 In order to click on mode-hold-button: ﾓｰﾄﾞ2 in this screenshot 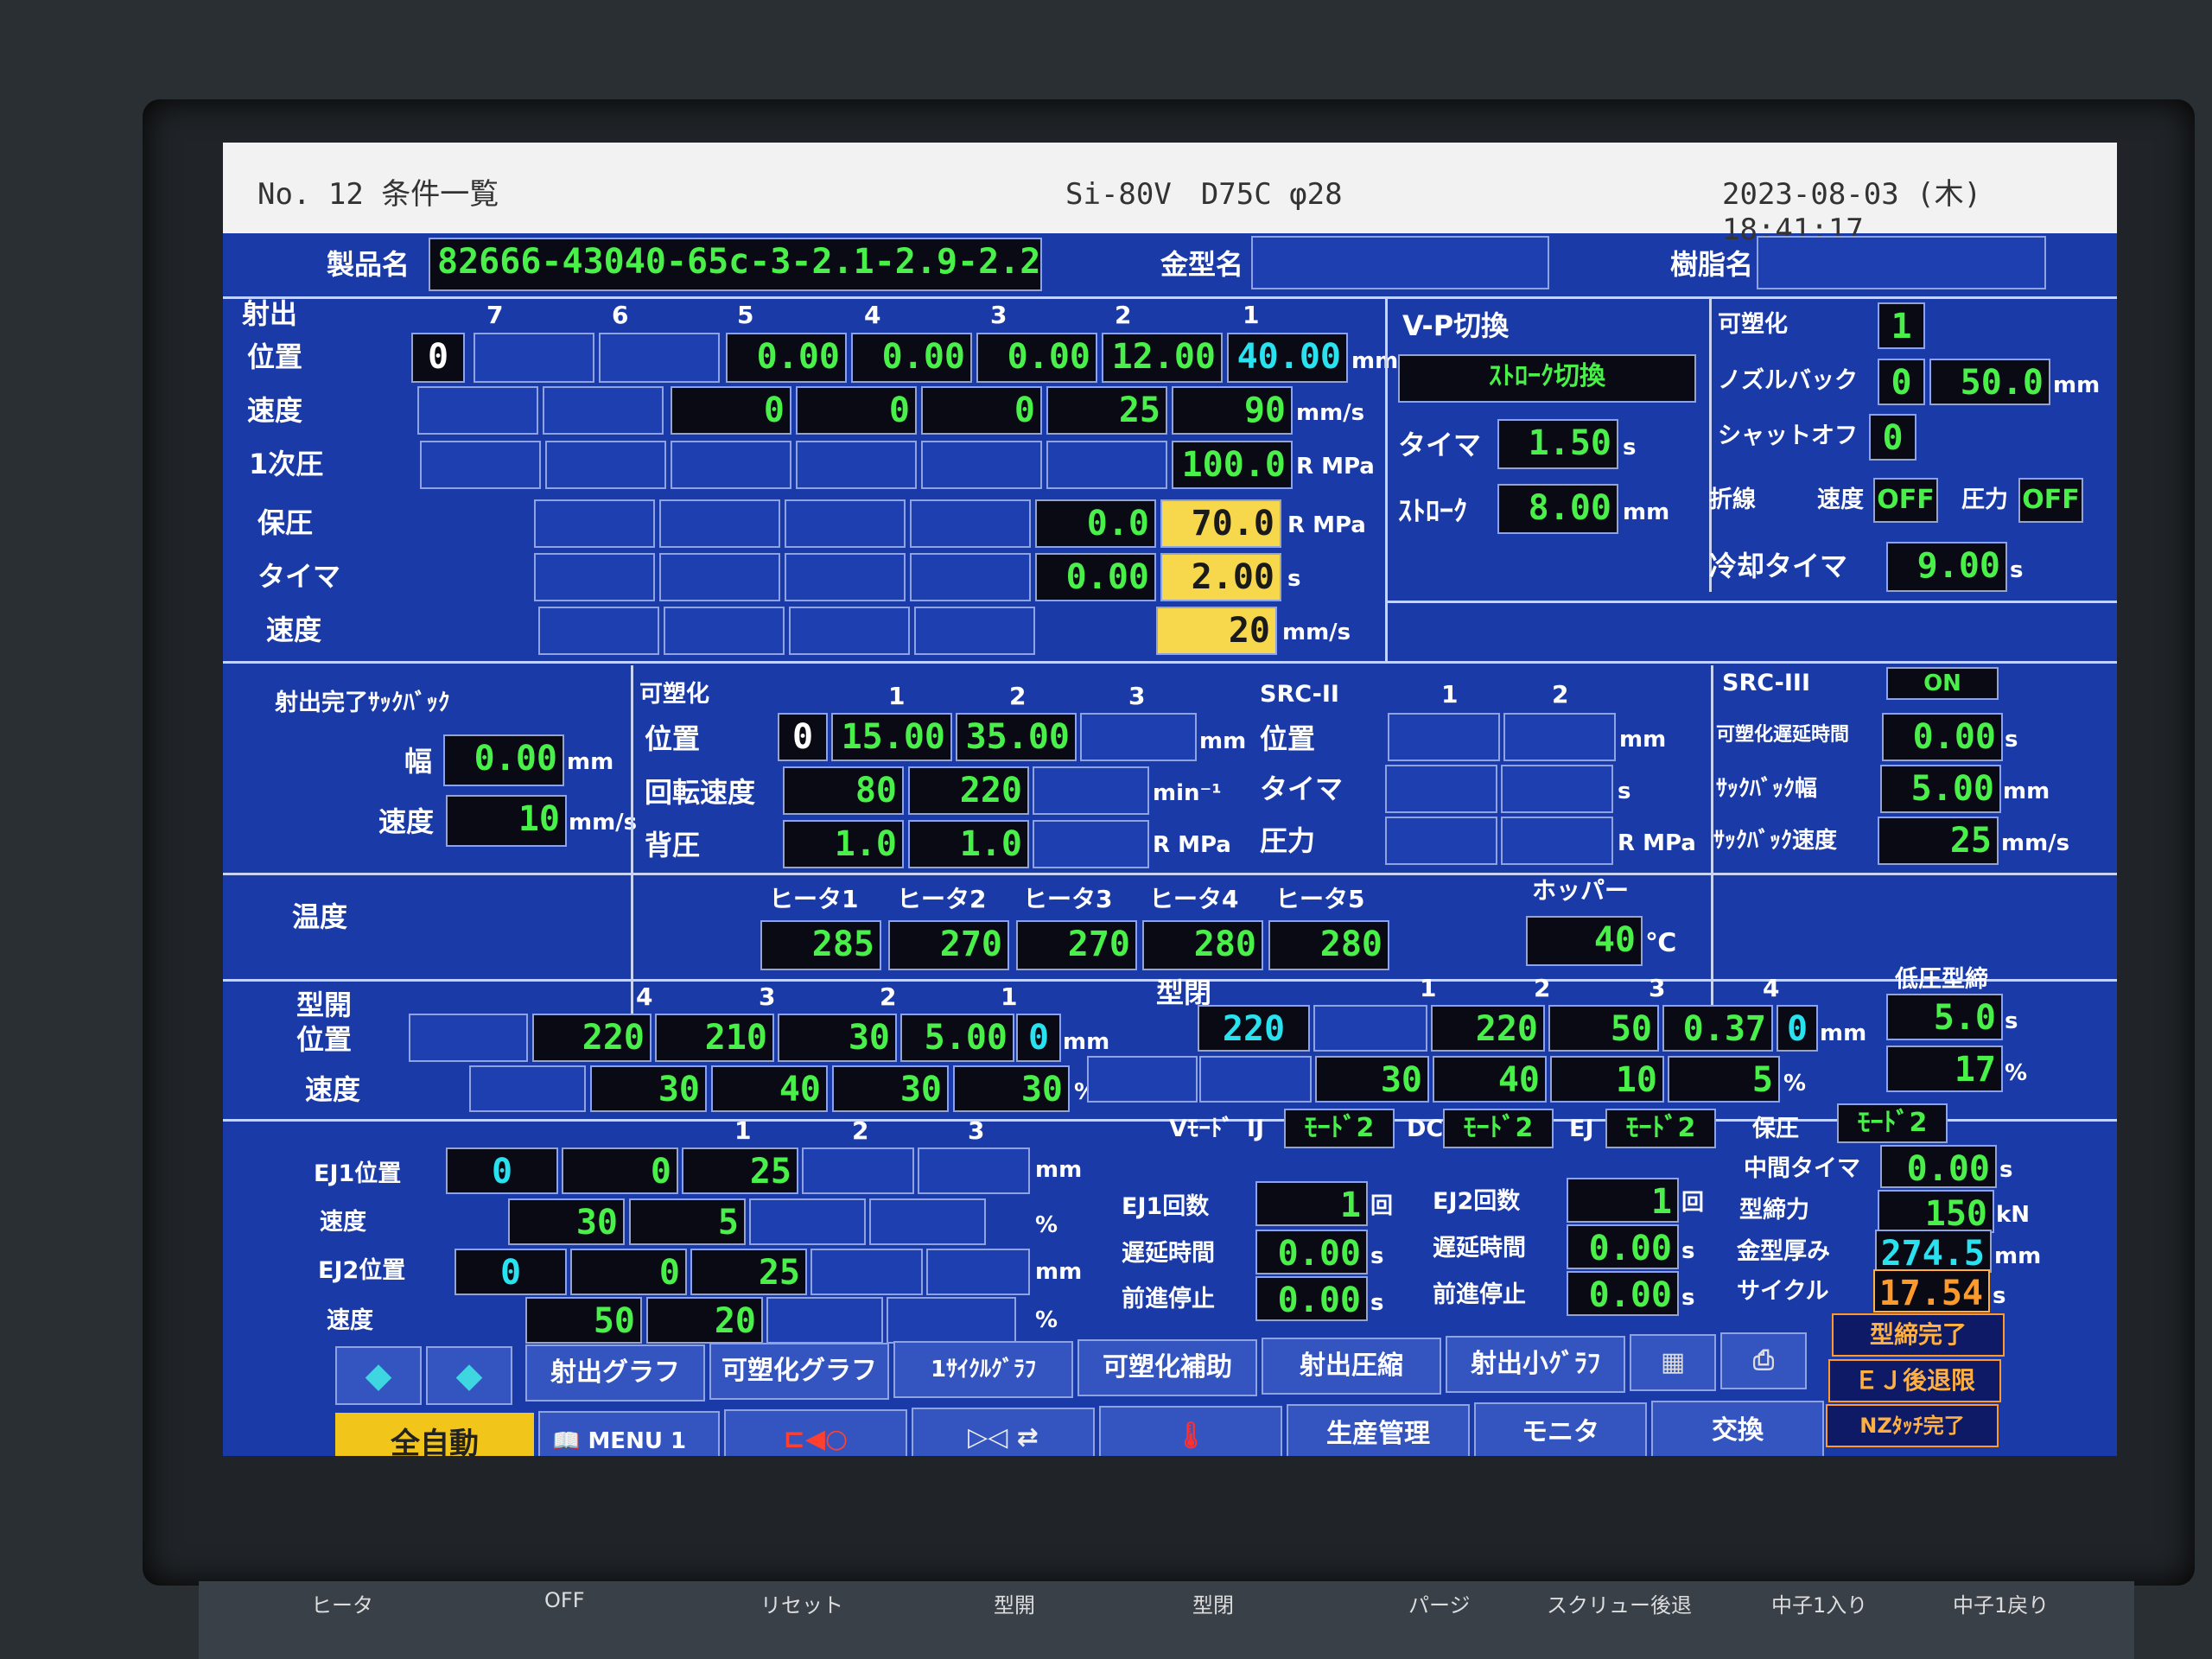, I will do `click(1892, 1123)`.